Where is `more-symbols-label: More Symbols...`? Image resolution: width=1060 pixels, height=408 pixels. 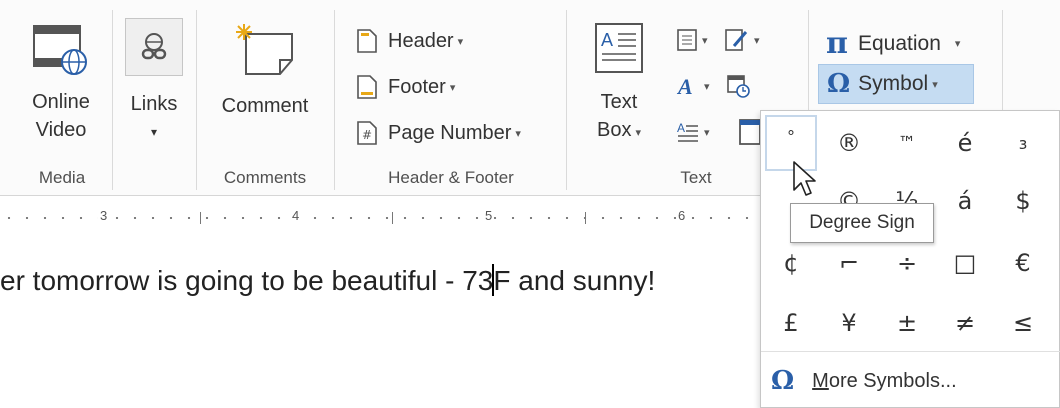 more-symbols-label: More Symbols... is located at coordinates (884, 381).